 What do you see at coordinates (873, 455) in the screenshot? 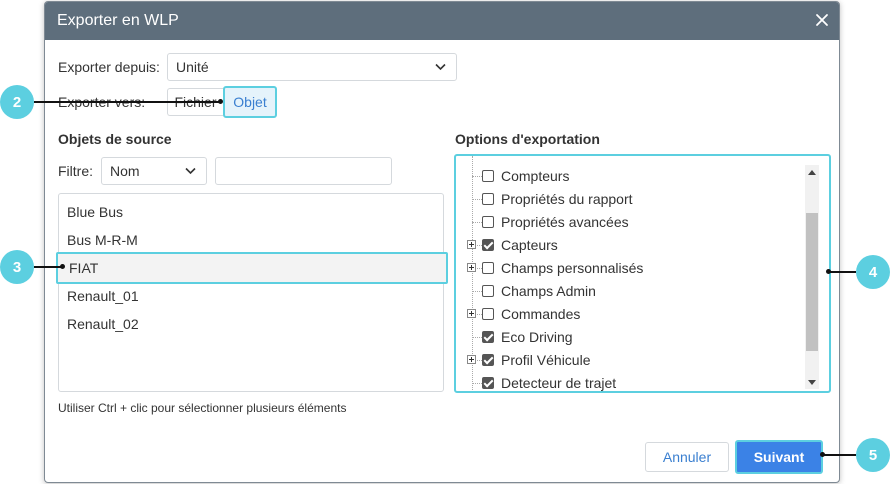
I see `callout-5: 5` at bounding box center [873, 455].